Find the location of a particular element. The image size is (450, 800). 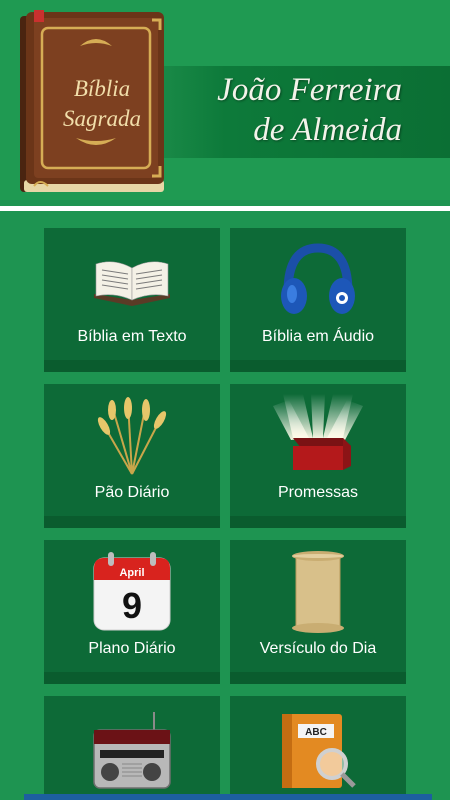

open-bible-icon is located at coordinates (132, 283).